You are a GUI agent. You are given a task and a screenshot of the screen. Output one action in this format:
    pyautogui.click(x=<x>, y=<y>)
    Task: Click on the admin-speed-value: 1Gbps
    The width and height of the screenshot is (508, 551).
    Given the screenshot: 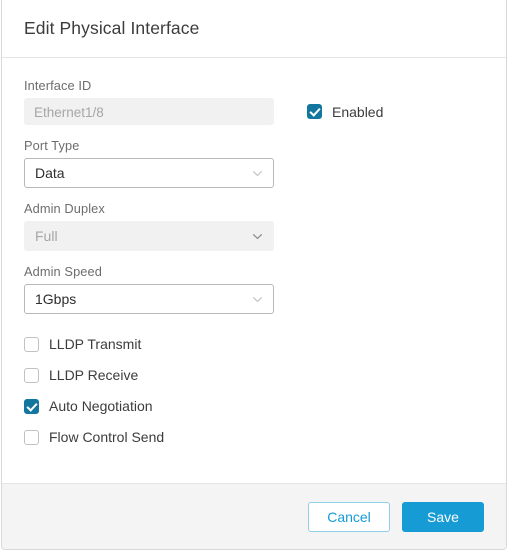 What is the action you would take?
    pyautogui.click(x=56, y=299)
    